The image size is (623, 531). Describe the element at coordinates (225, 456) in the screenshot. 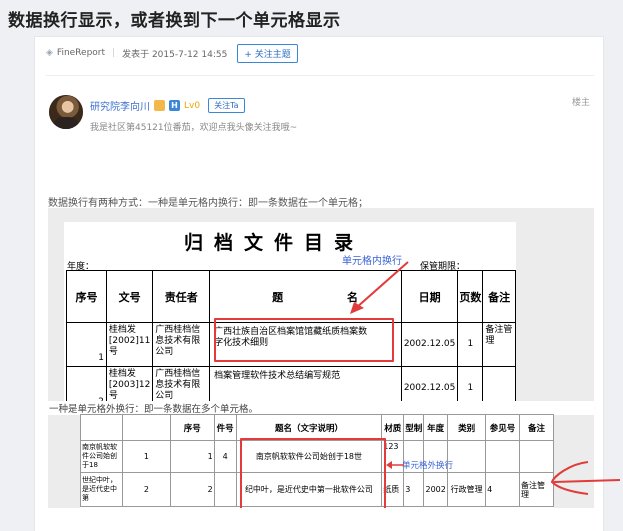

I see `cell-item: 4` at that location.